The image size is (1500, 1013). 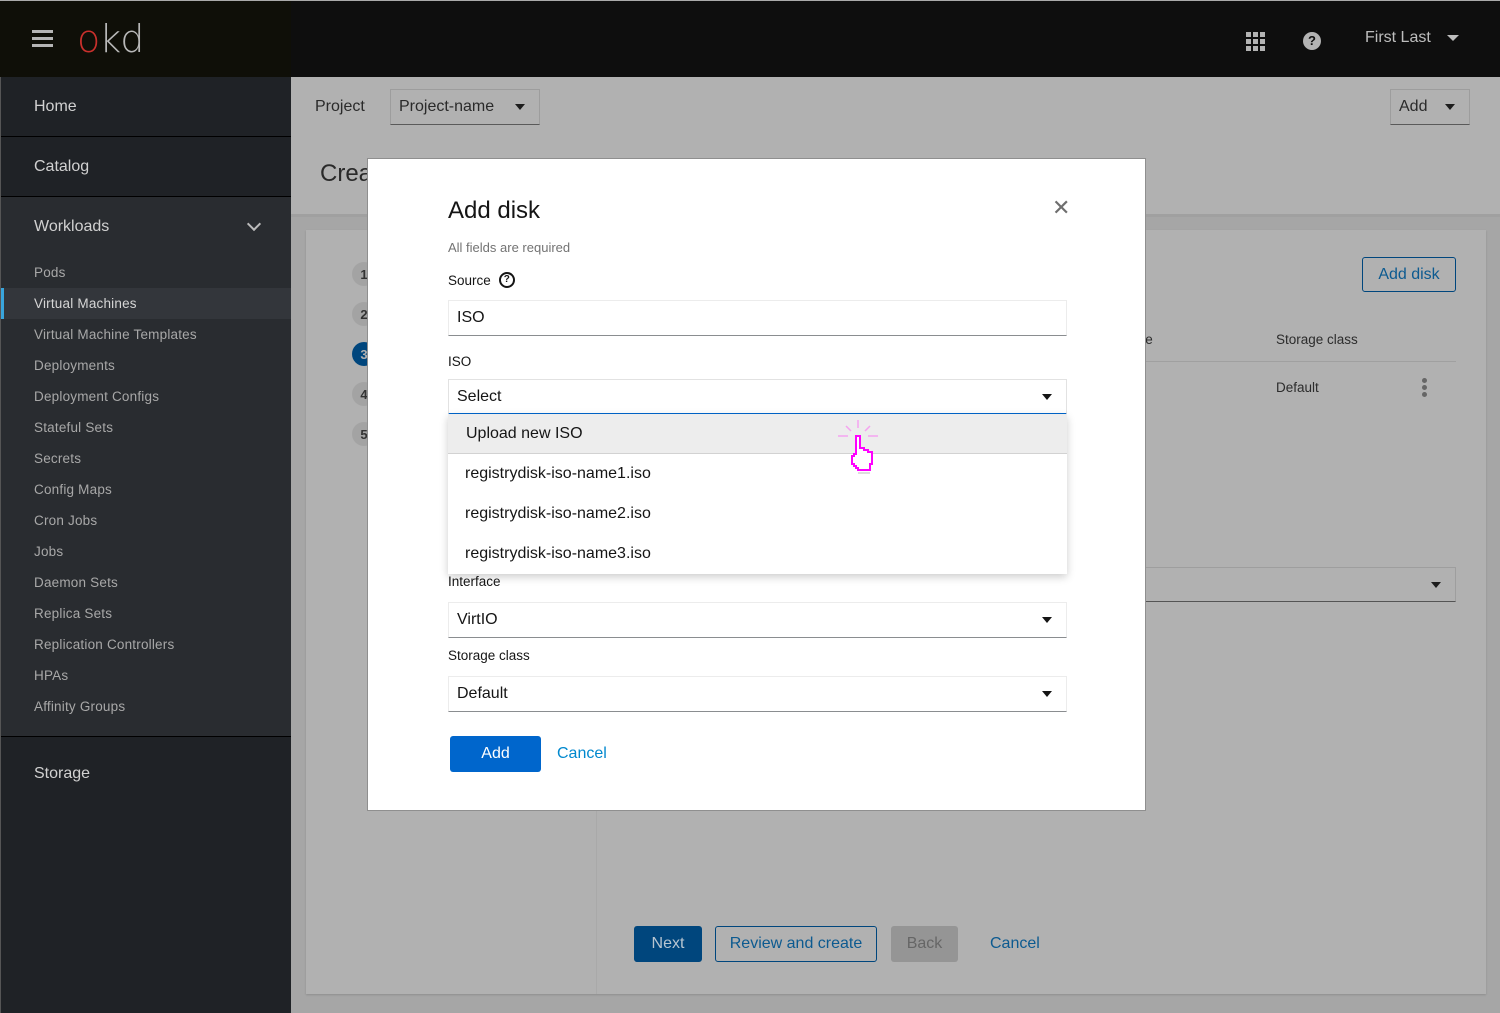 I want to click on user-menu-toggle: First Last, so click(x=1412, y=38).